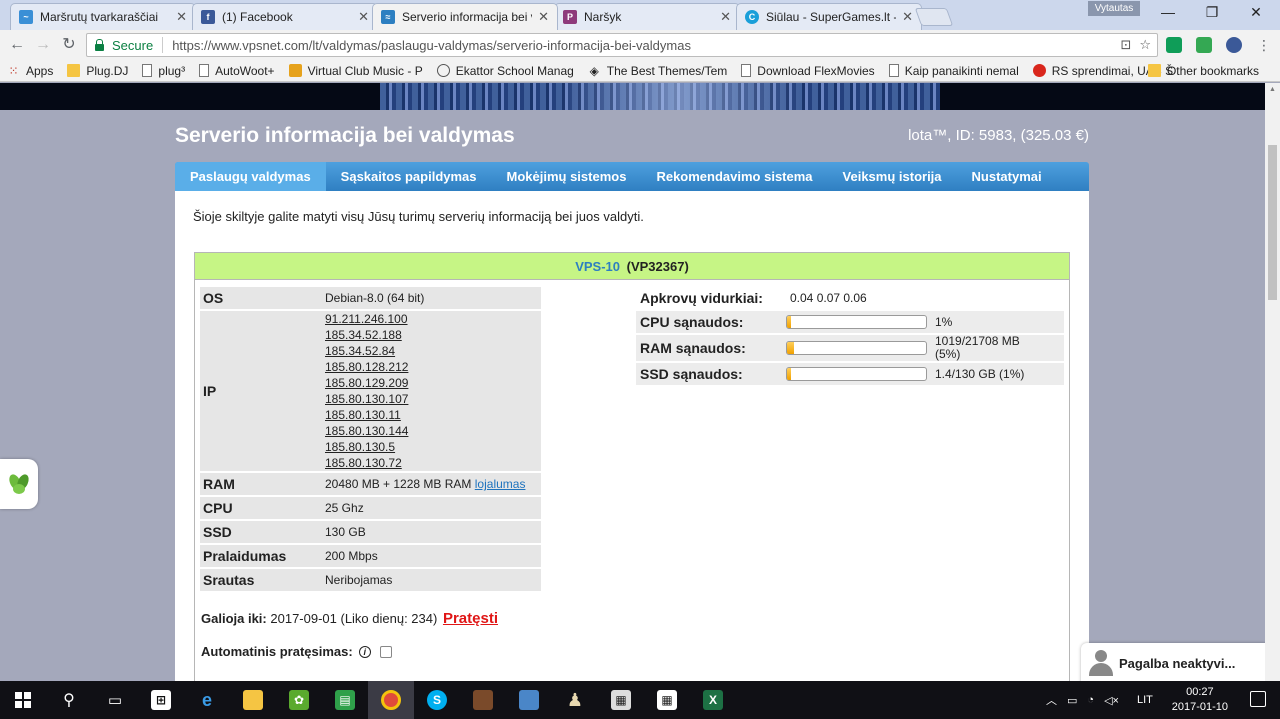 The width and height of the screenshot is (1280, 719). I want to click on table-row: Pralaidumas 200 Mbps, so click(370, 556).